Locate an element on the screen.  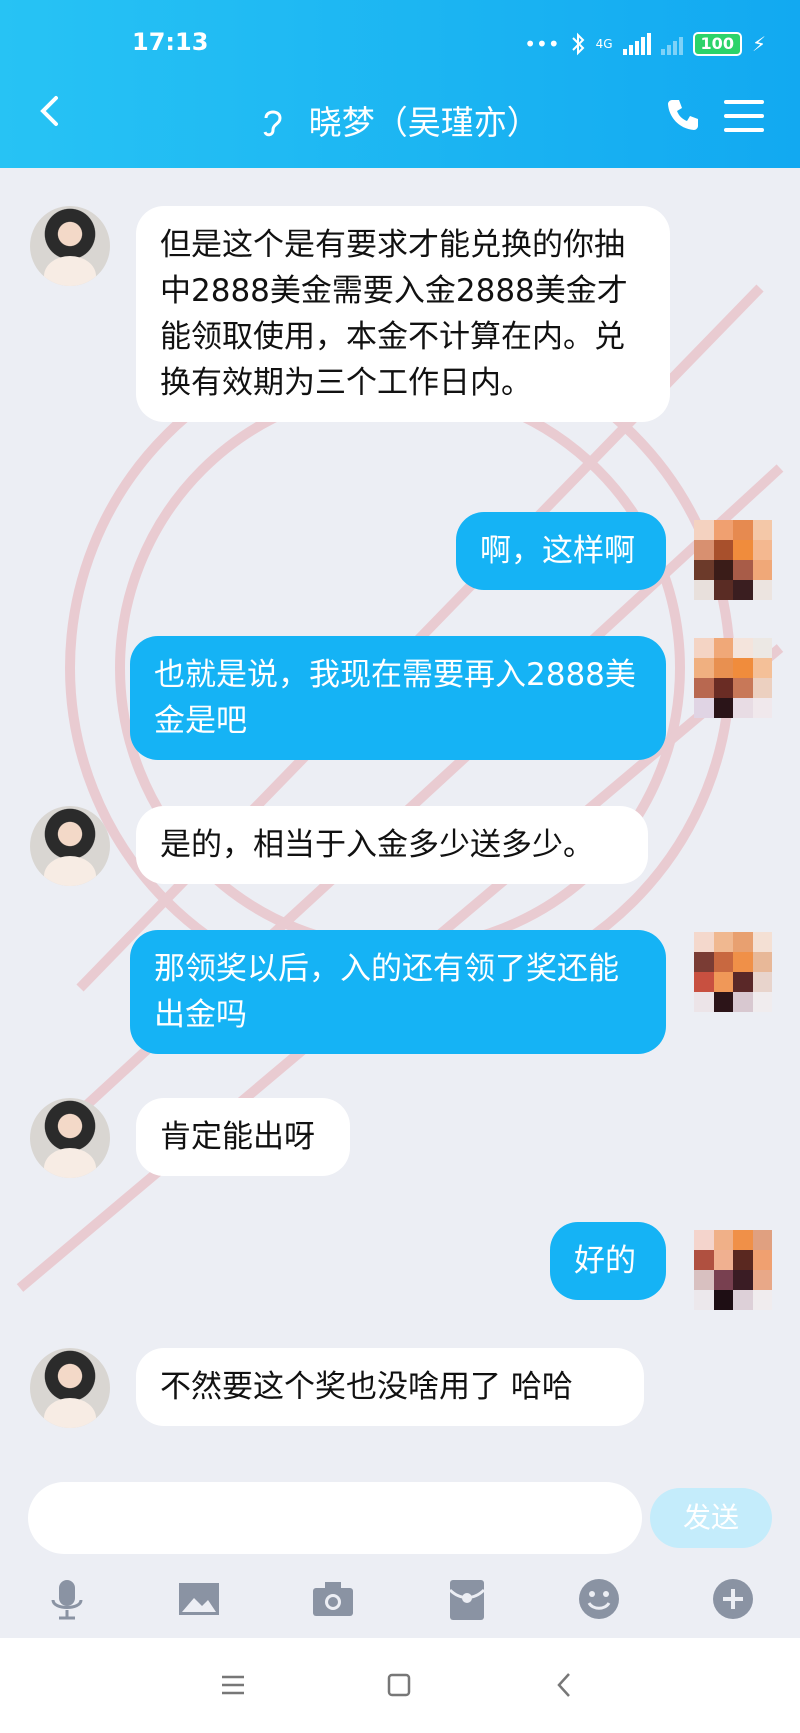
back-icon is located at coordinates (565, 1685).